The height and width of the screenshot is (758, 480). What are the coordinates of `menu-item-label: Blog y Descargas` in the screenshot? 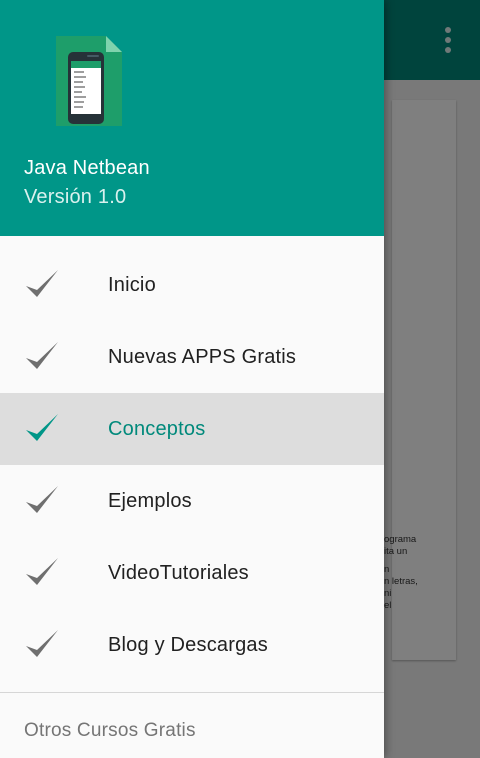 It's located at (188, 644).